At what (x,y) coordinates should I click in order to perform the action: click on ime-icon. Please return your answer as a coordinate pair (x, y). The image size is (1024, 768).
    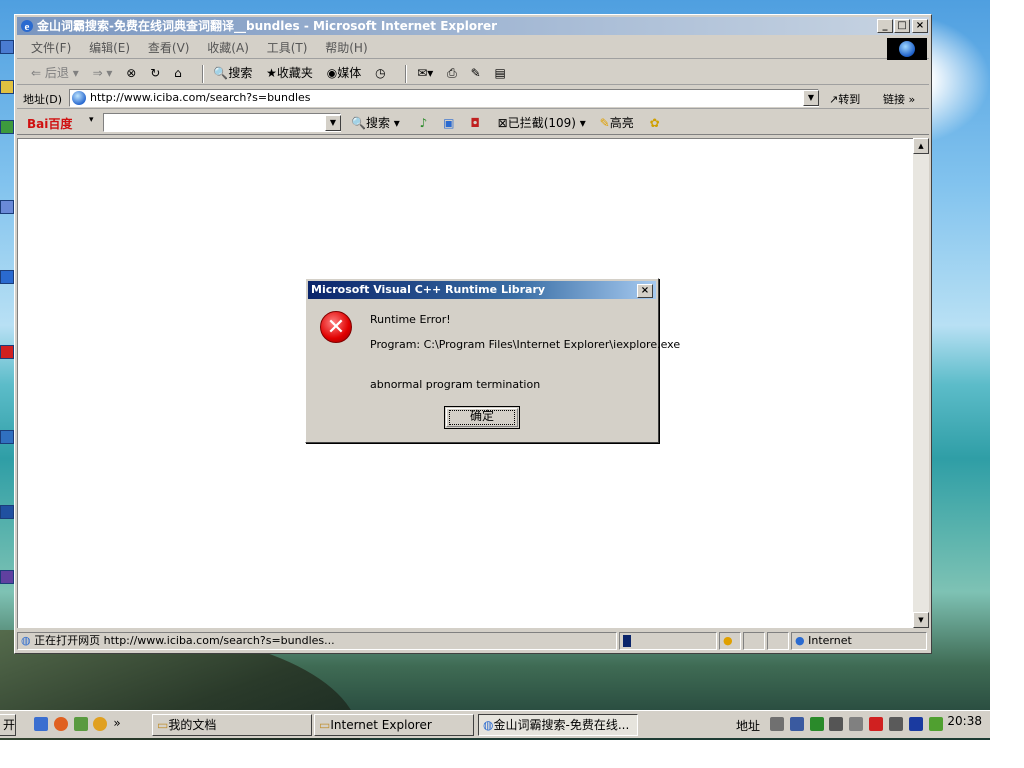
    Looking at the image, I should click on (935, 723).